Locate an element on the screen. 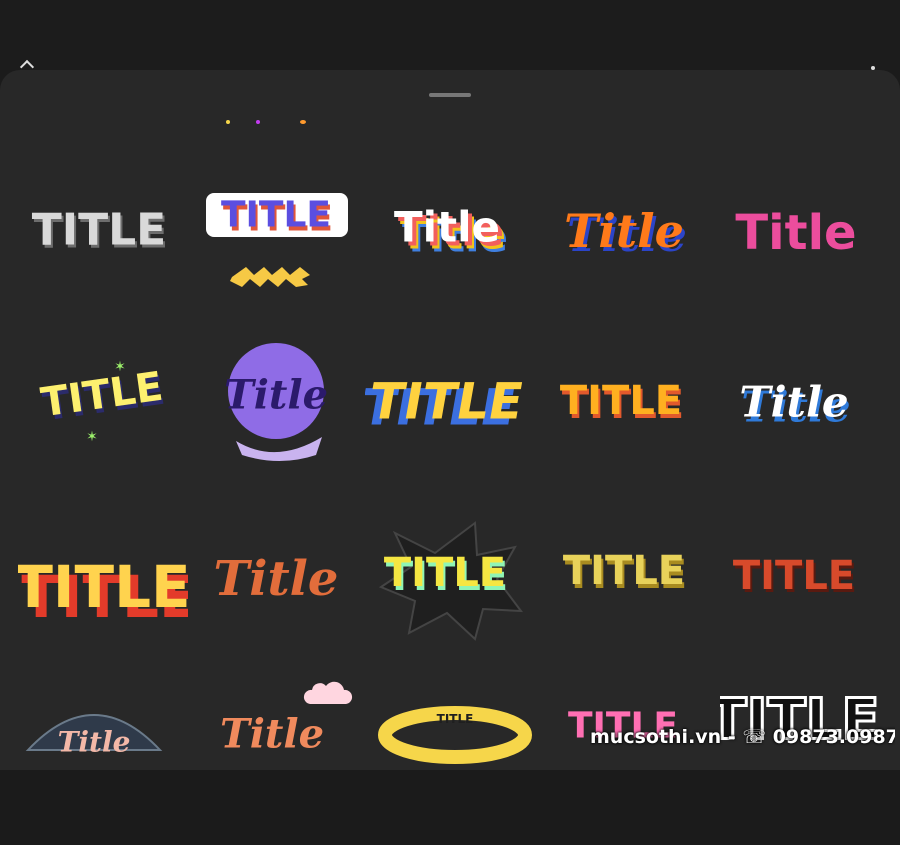 This screenshot has width=900, height=845. style-tile-gold-puffy: TITLE TITLE is located at coordinates (625, 580).